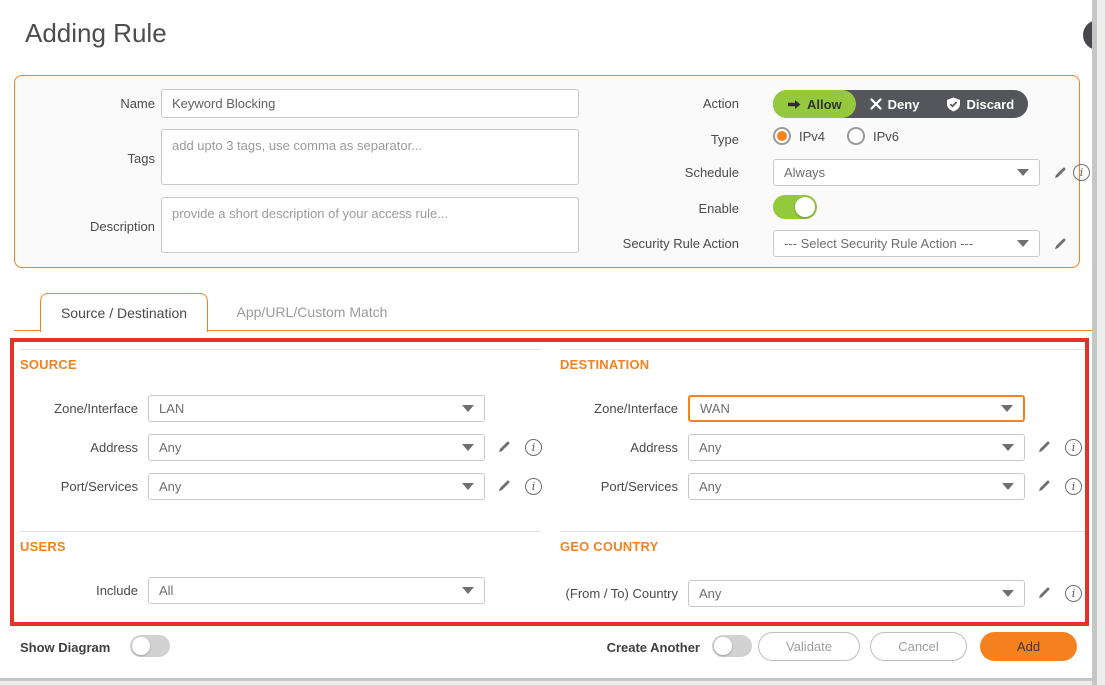  I want to click on destination-address-value: Any, so click(710, 447).